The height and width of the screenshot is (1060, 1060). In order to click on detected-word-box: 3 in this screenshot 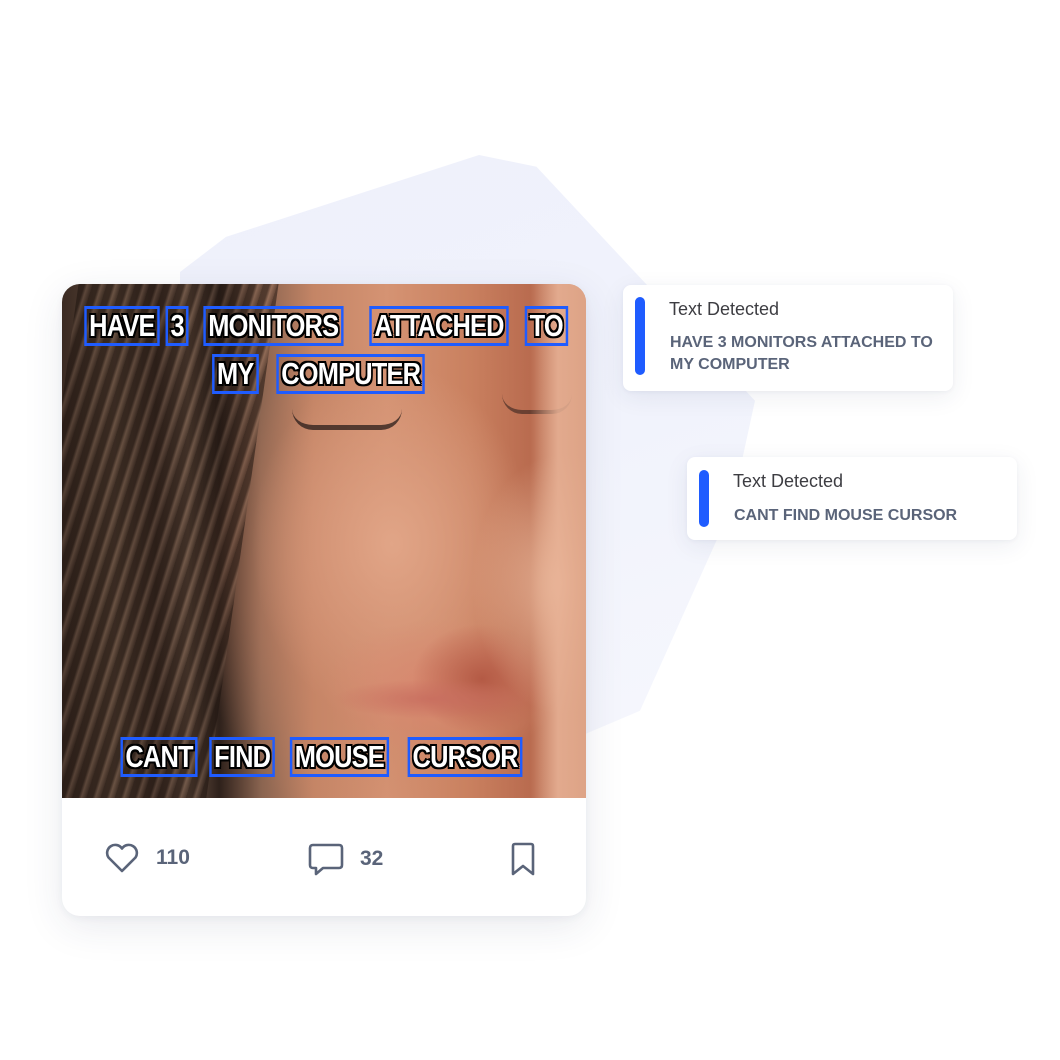, I will do `click(177, 326)`.